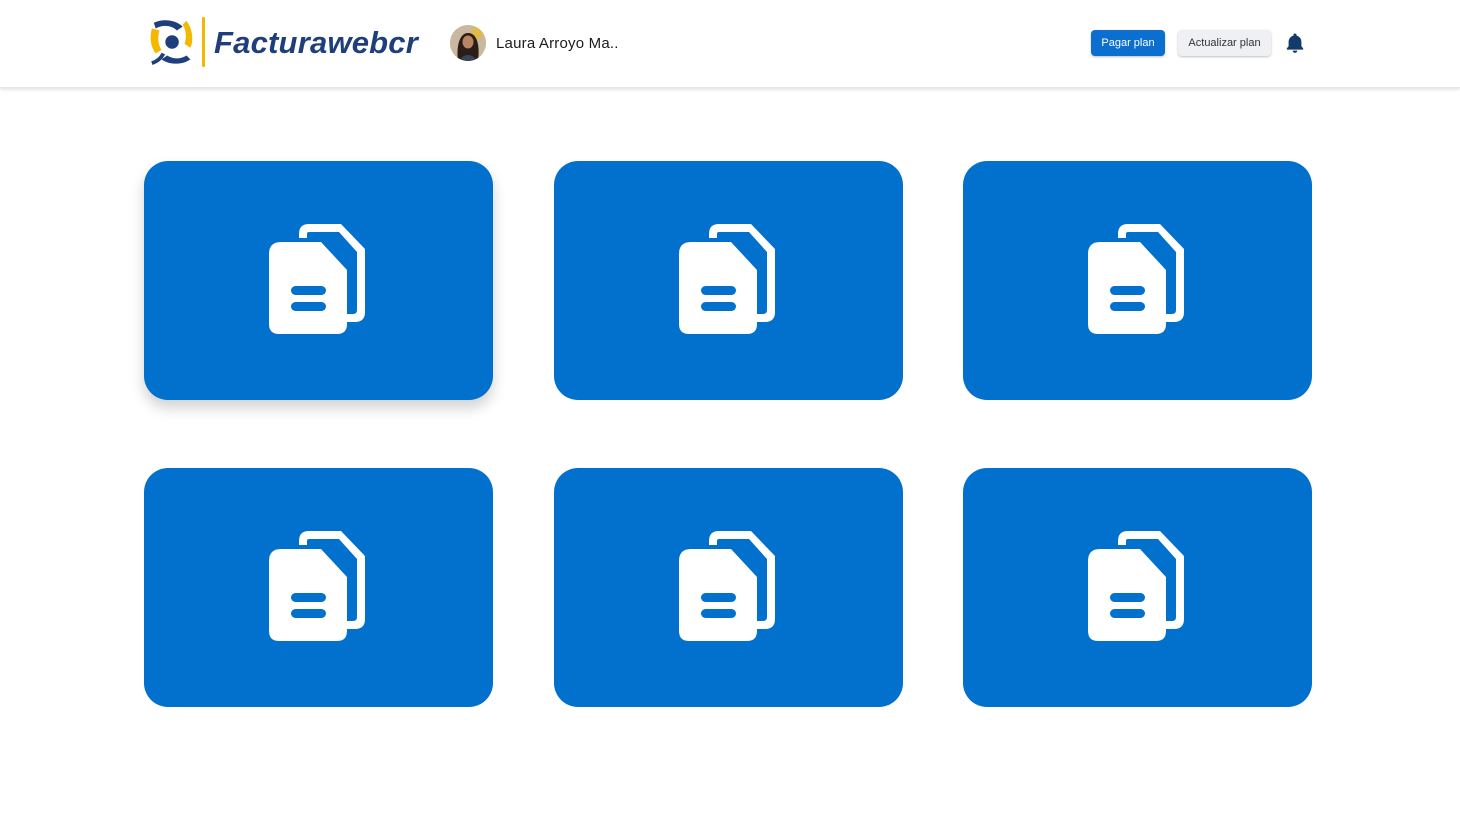 The image size is (1460, 818). I want to click on bell-icon, so click(1295, 43).